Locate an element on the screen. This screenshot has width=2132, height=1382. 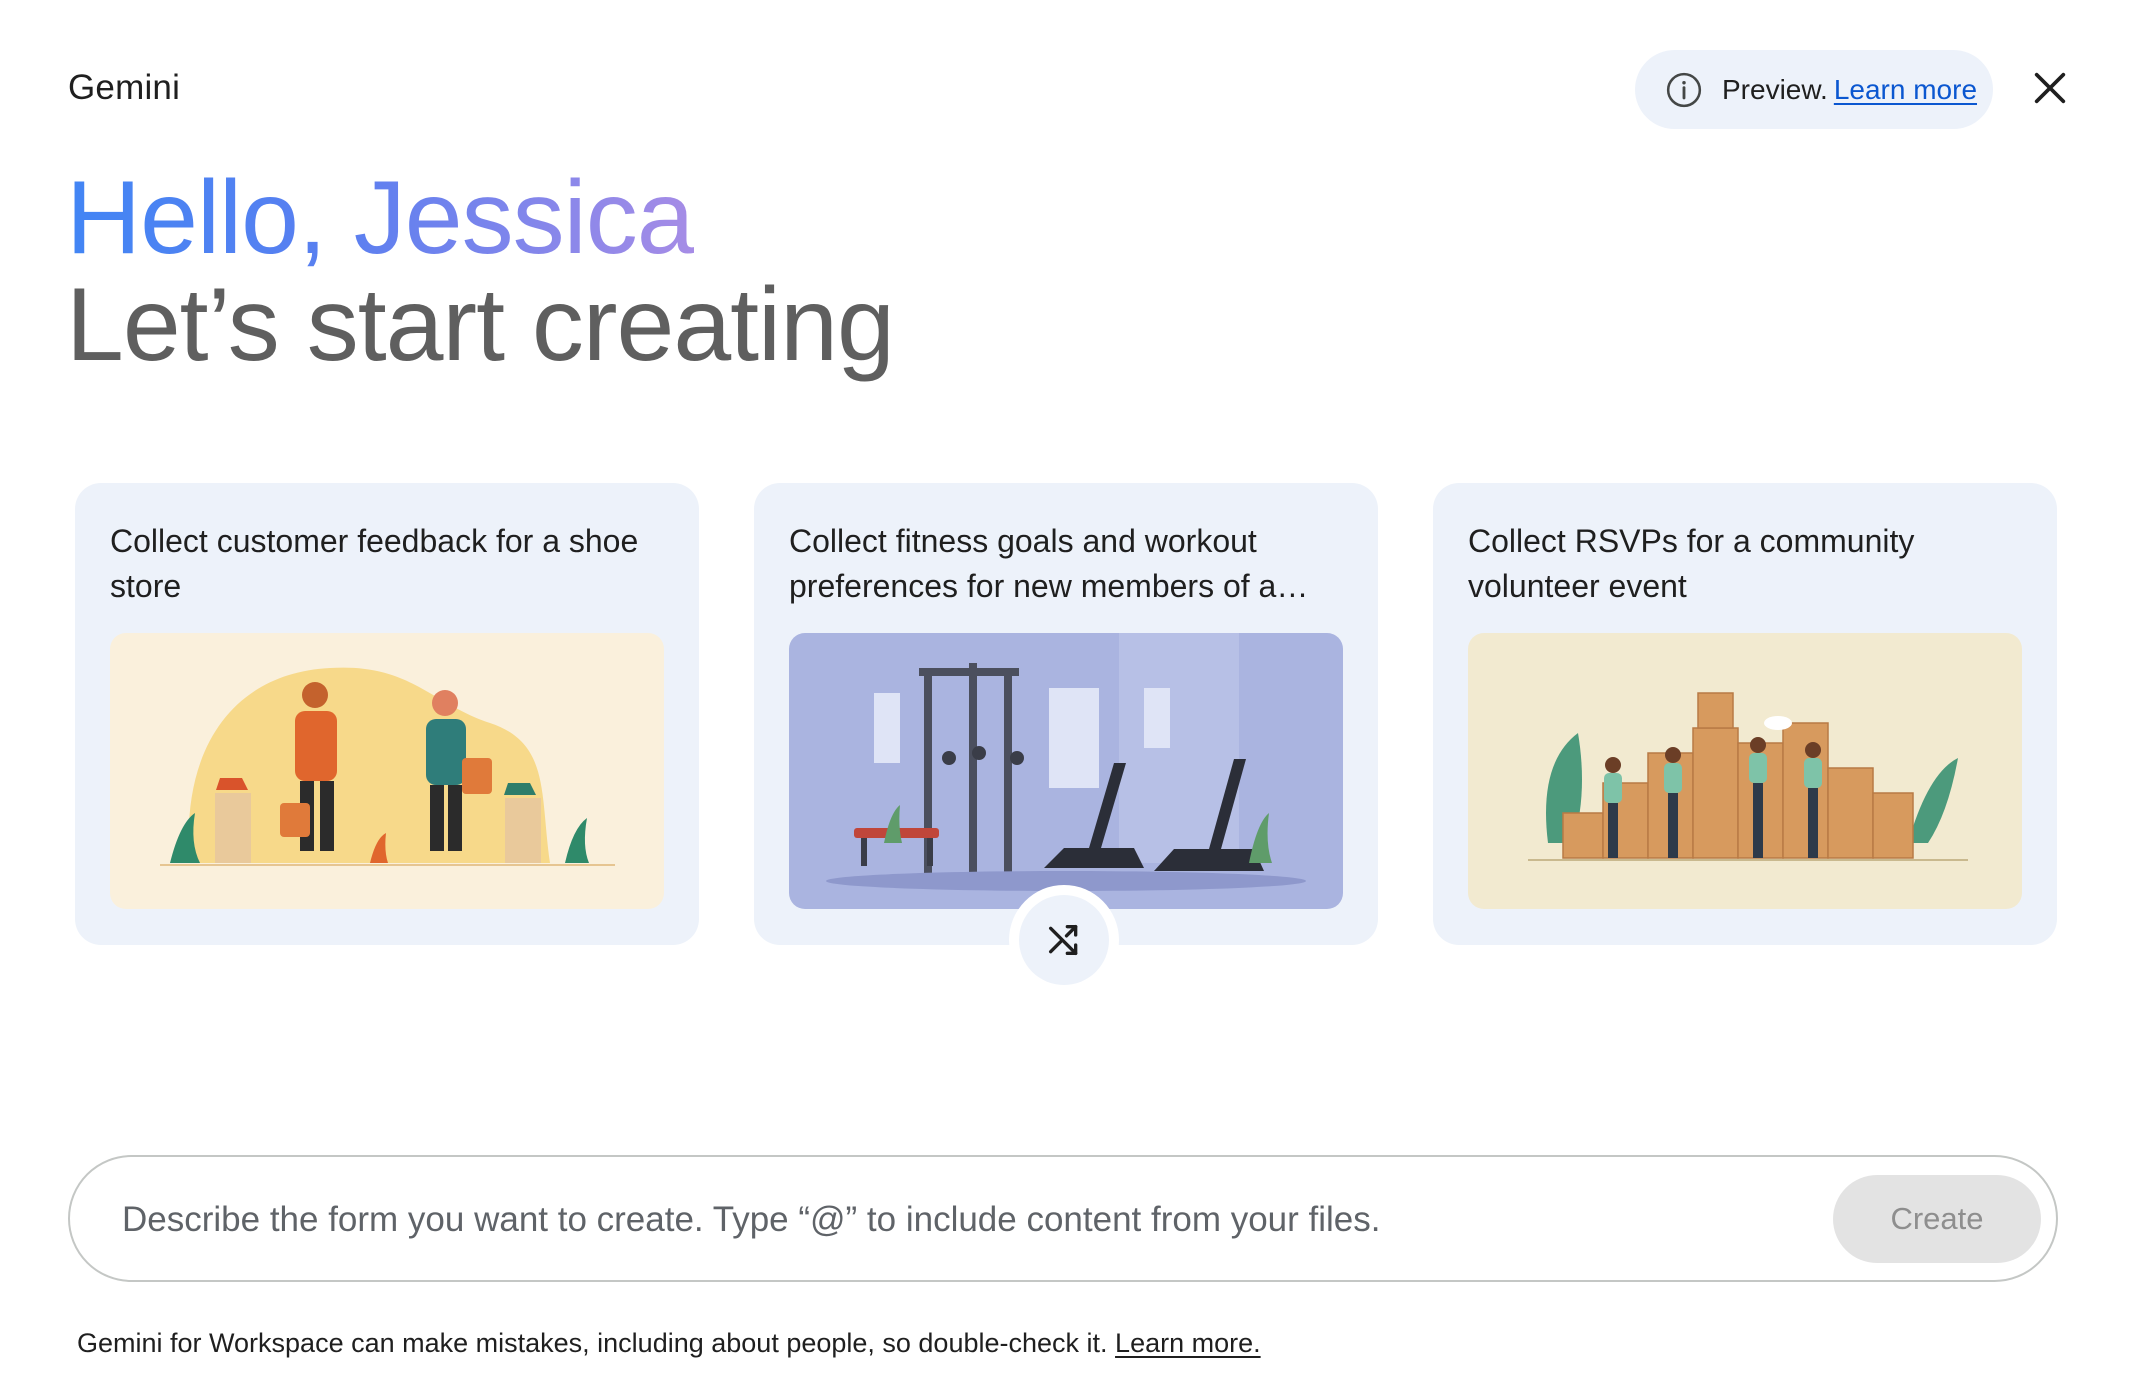
shuffle-button-inner is located at coordinates (1064, 940).